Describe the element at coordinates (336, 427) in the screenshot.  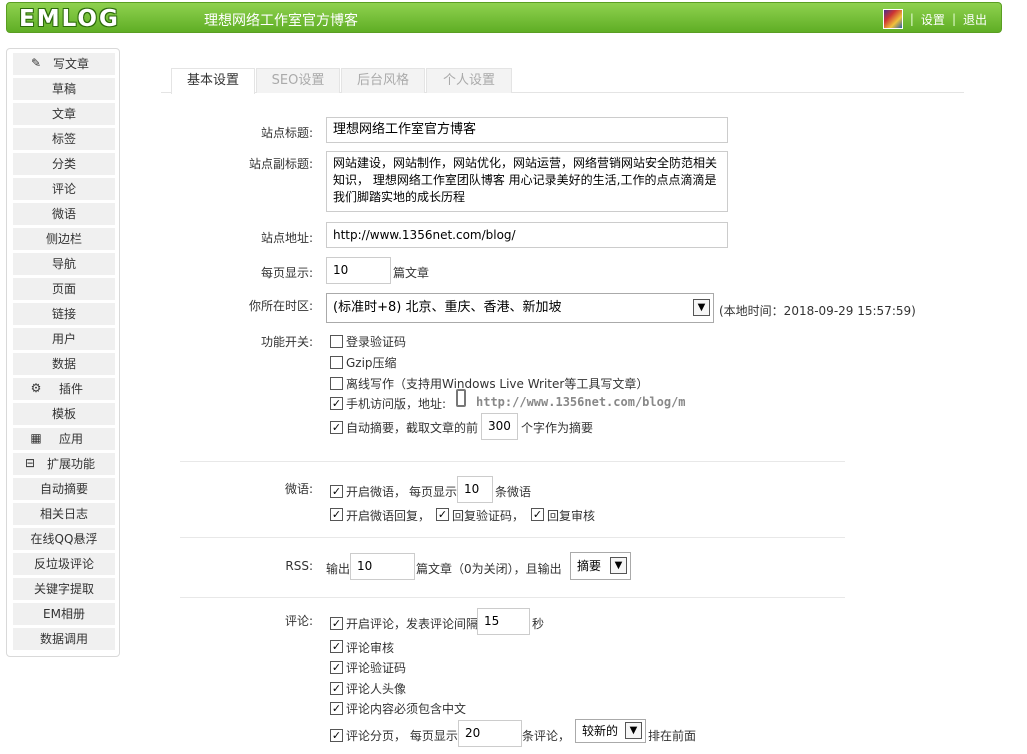
I see `auto-excerpt-checkbox` at that location.